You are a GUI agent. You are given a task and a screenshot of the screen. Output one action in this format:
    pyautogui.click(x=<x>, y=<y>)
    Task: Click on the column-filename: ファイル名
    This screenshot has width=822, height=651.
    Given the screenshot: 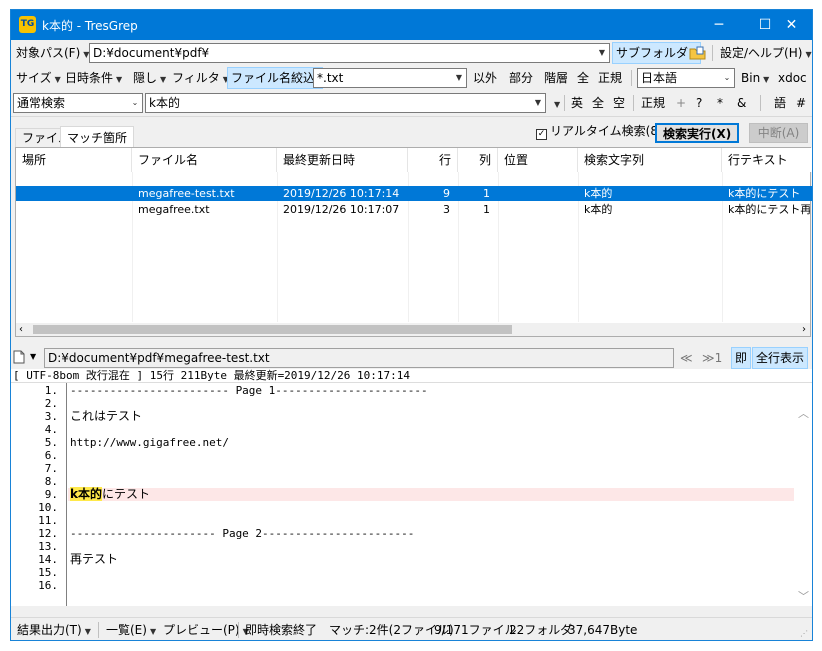 What is the action you would take?
    pyautogui.click(x=204, y=160)
    